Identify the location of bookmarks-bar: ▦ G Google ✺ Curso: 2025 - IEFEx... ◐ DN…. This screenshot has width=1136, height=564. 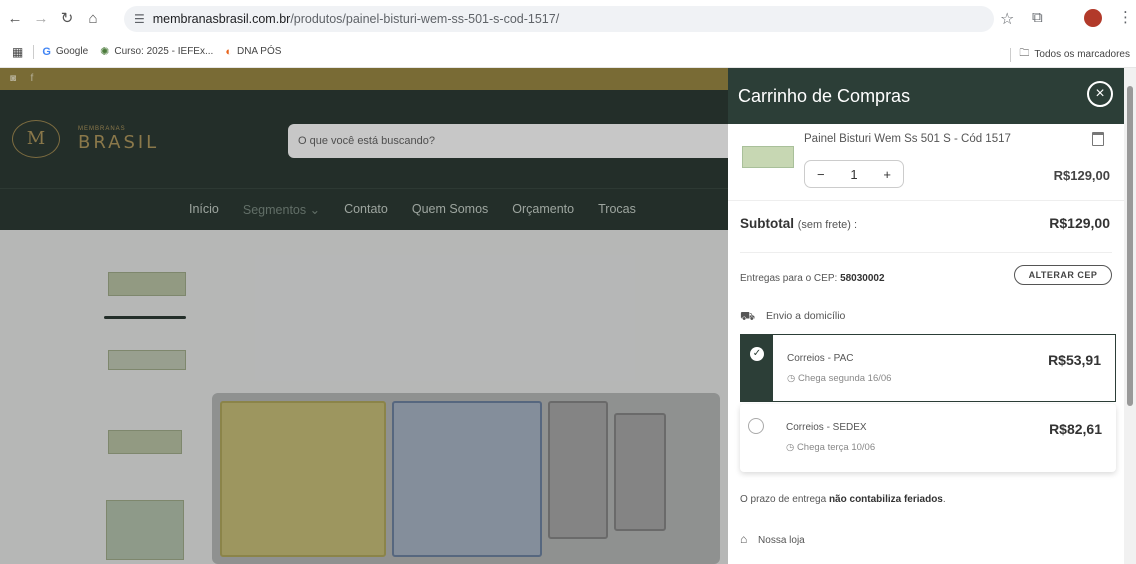
(568, 52).